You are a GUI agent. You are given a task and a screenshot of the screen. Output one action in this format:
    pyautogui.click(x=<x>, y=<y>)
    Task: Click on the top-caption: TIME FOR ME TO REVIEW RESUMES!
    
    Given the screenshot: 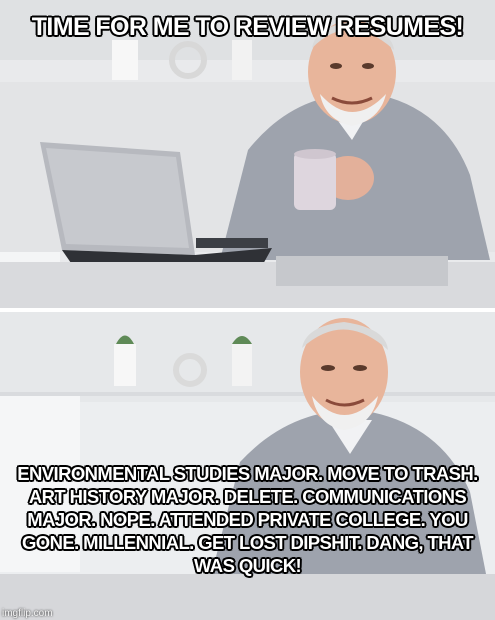 What is the action you would take?
    pyautogui.click(x=247, y=27)
    